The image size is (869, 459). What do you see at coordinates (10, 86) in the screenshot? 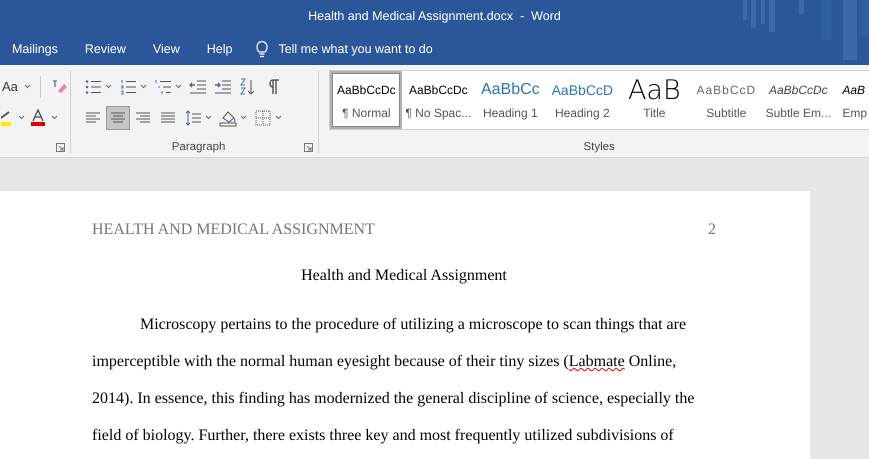
I see `change-case-button: Aa` at bounding box center [10, 86].